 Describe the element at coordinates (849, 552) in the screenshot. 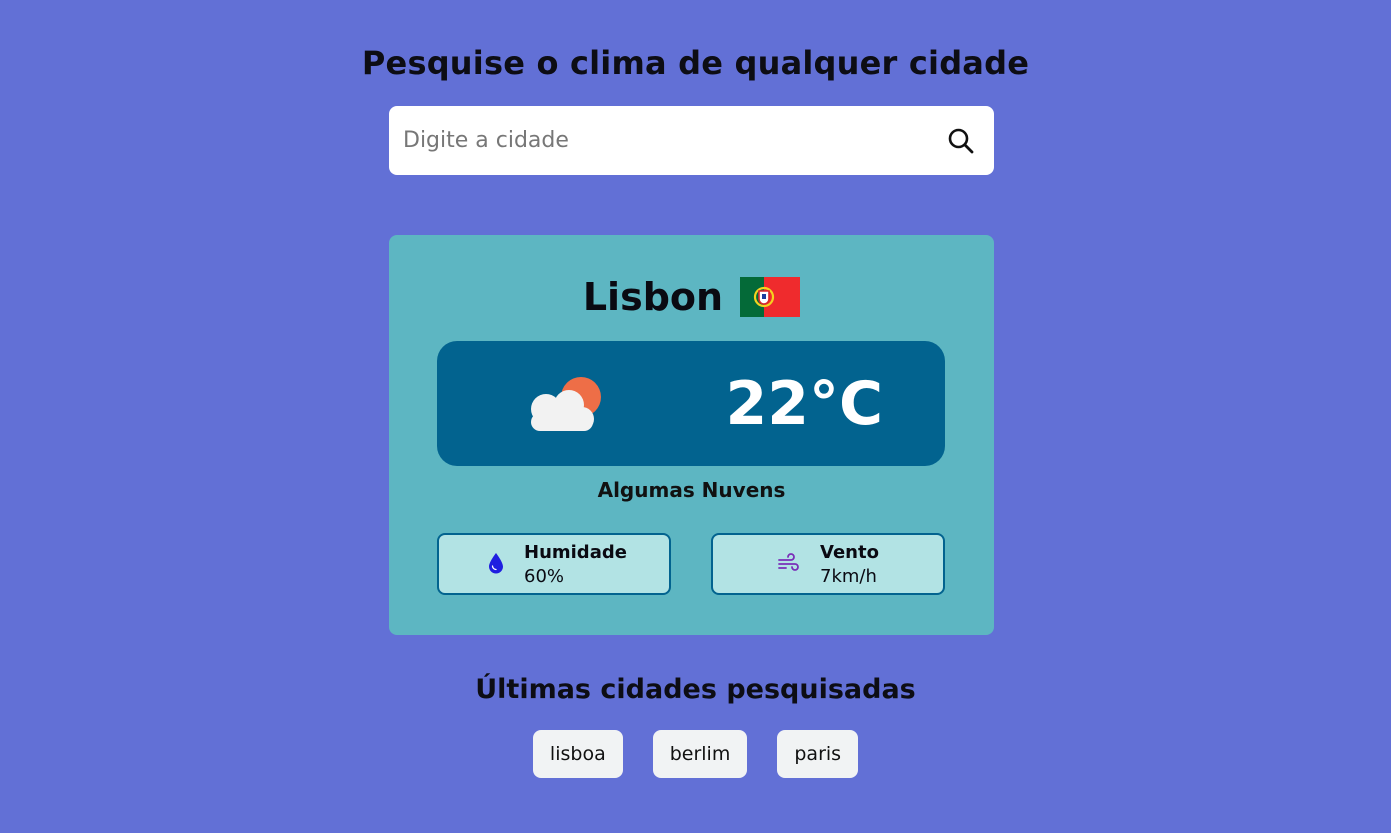

I see `wind-label: Vento` at that location.